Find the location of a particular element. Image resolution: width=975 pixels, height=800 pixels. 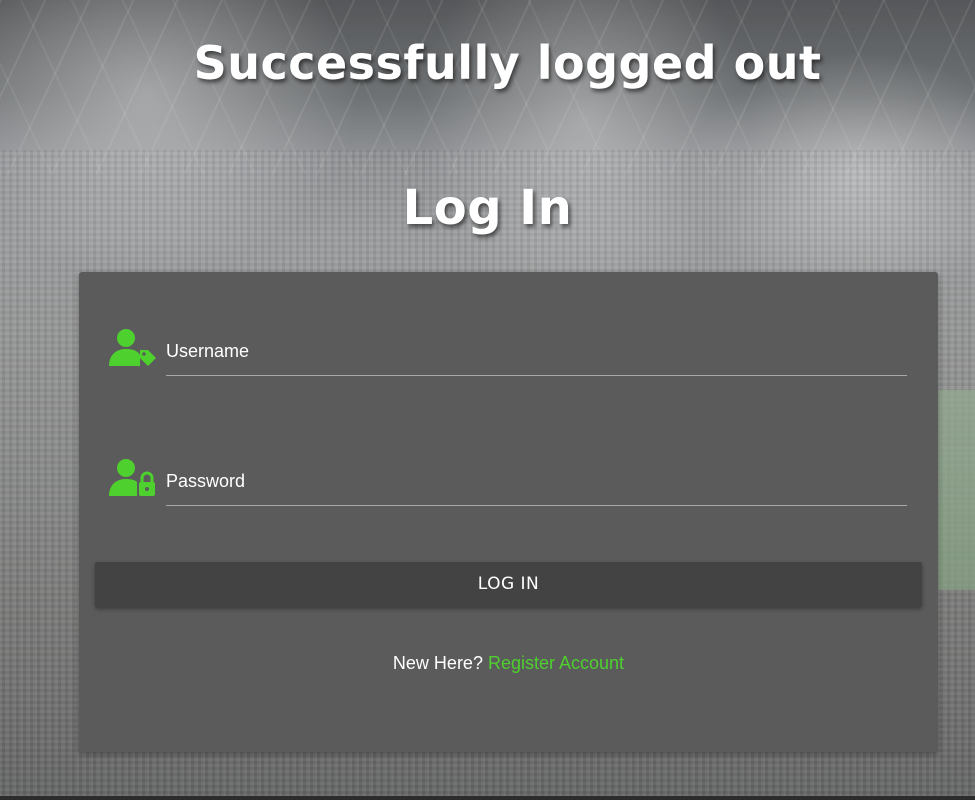

login-button: LOG IN is located at coordinates (508, 584).